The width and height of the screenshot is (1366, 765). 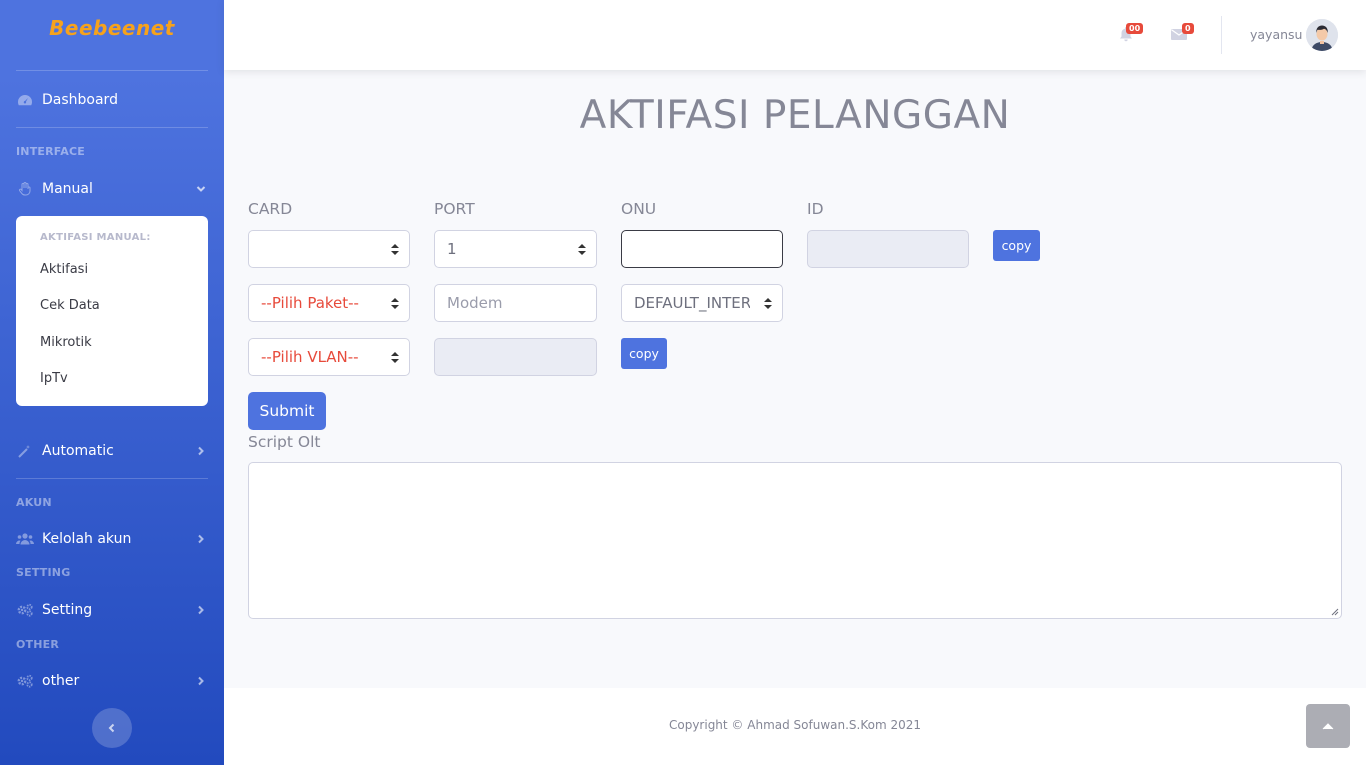 I want to click on scroll-to-top-button, so click(x=1328, y=726).